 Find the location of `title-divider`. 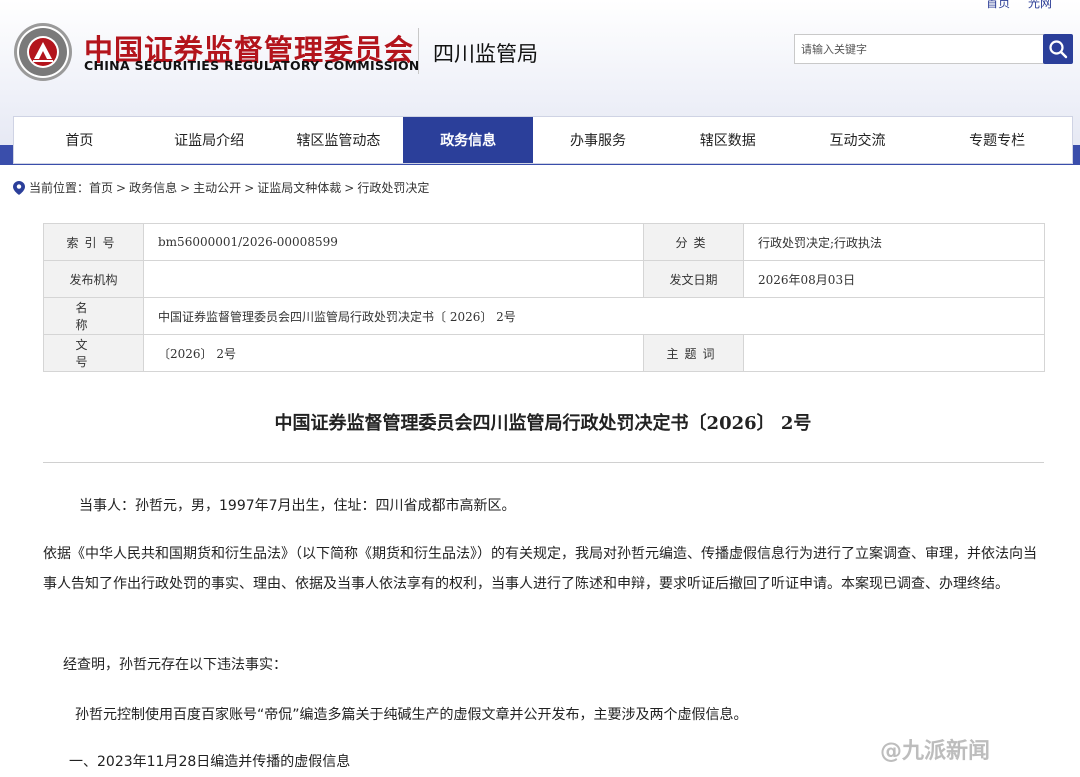

title-divider is located at coordinates (543, 462).